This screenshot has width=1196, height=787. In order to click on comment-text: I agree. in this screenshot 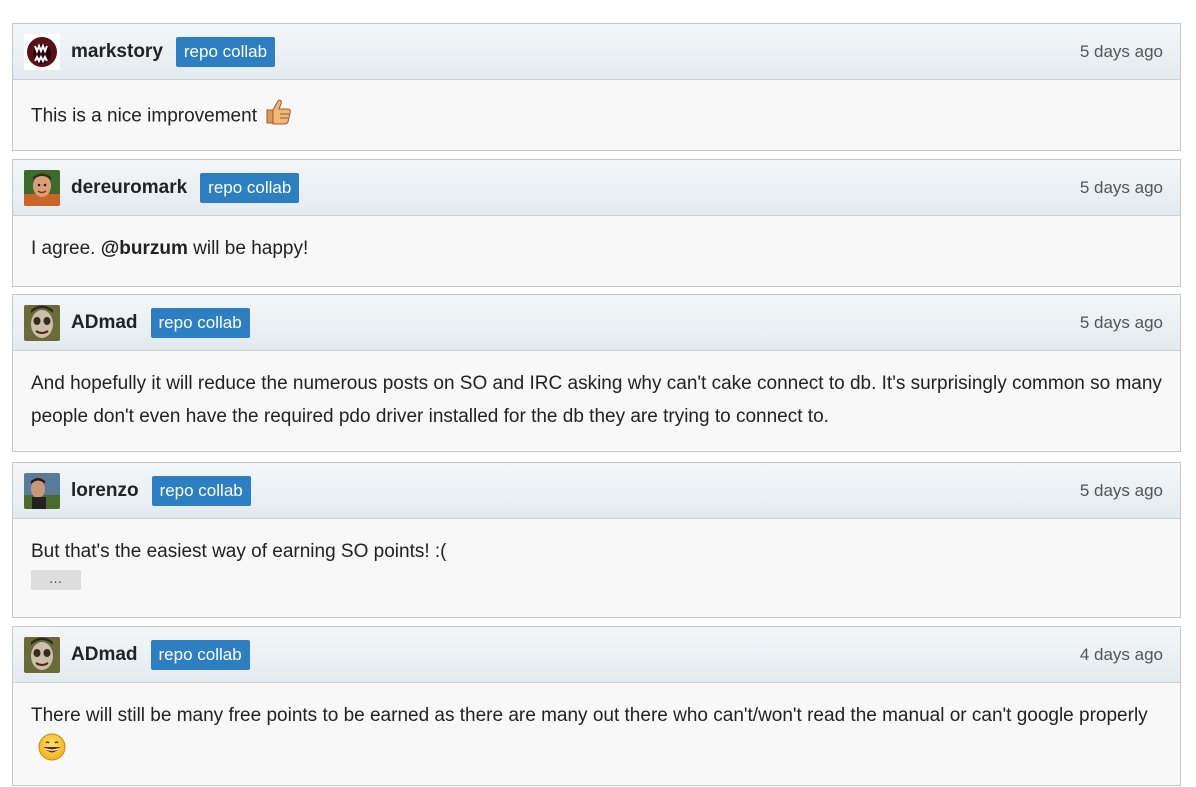, I will do `click(66, 248)`.